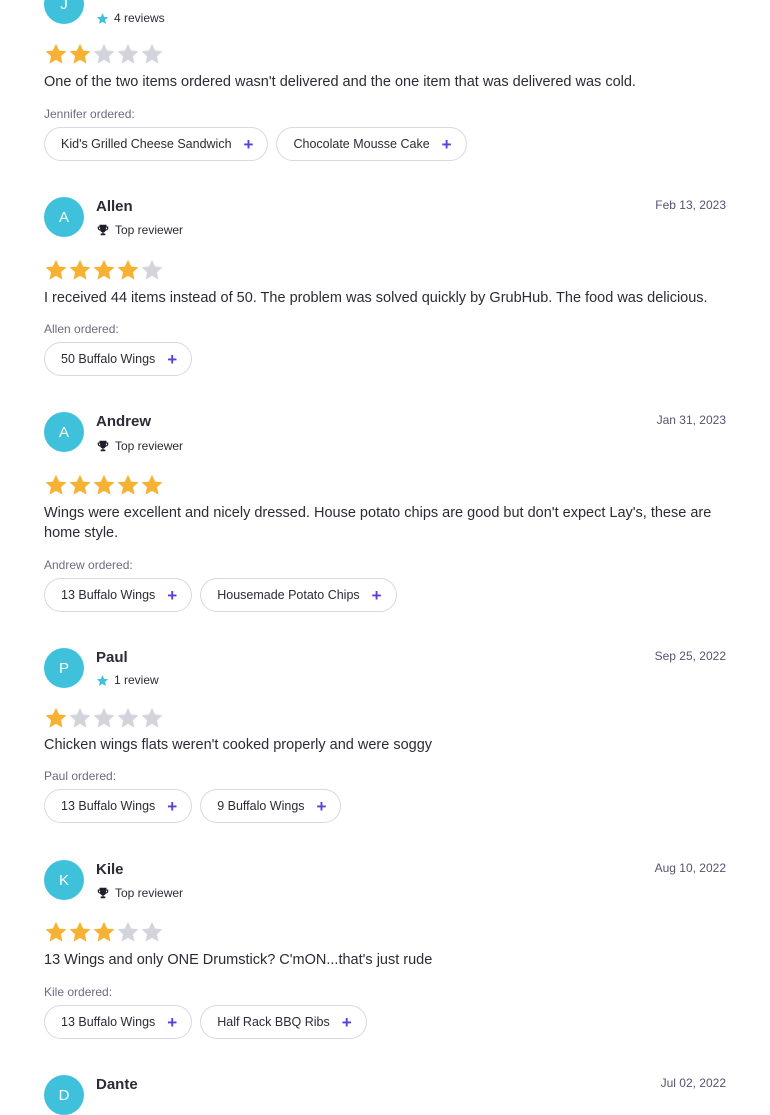 The width and height of the screenshot is (770, 1115). What do you see at coordinates (690, 656) in the screenshot?
I see `review-date: Sep 25, 2022` at bounding box center [690, 656].